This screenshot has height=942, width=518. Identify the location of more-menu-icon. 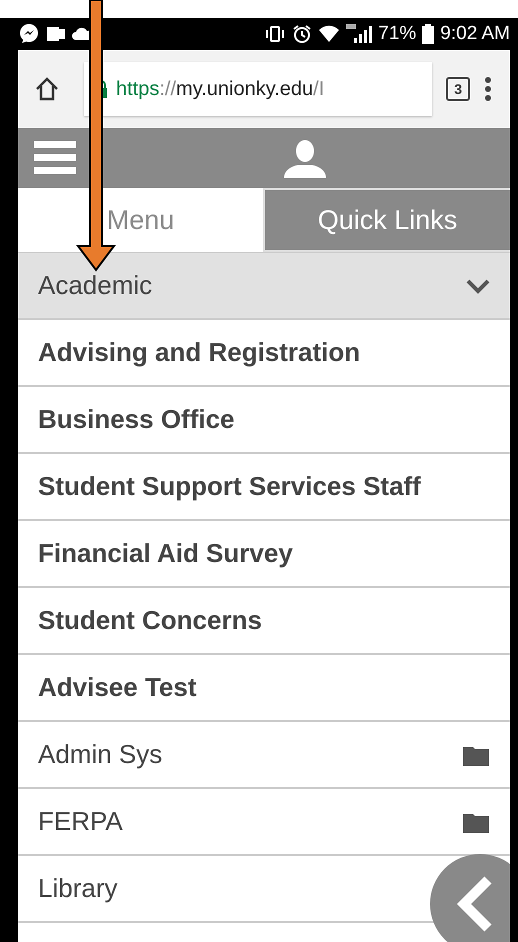
(488, 89).